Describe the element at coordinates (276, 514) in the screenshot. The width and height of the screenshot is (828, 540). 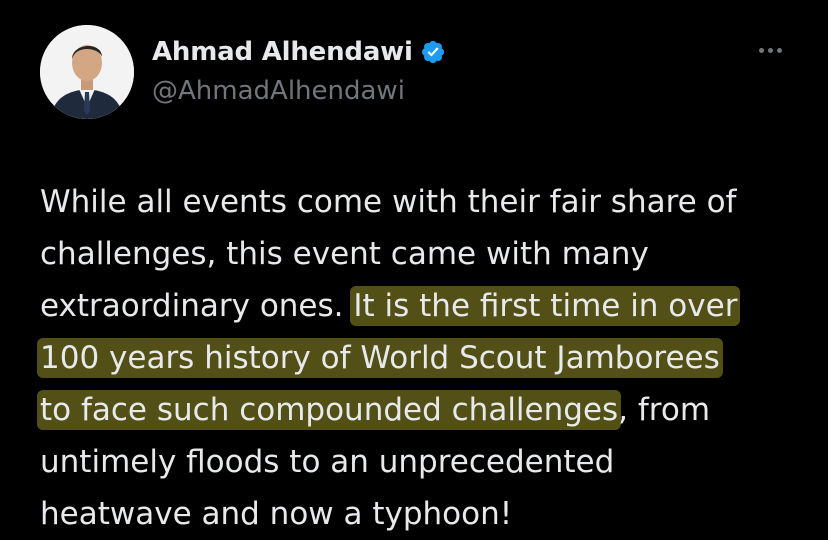
I see `text-segment: heatwave and now a typhoon!` at that location.